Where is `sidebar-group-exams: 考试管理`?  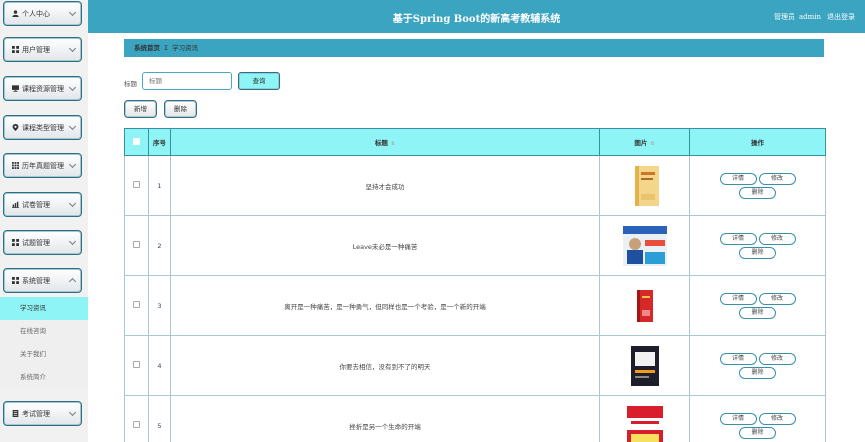 sidebar-group-exams: 考试管理 is located at coordinates (42, 413).